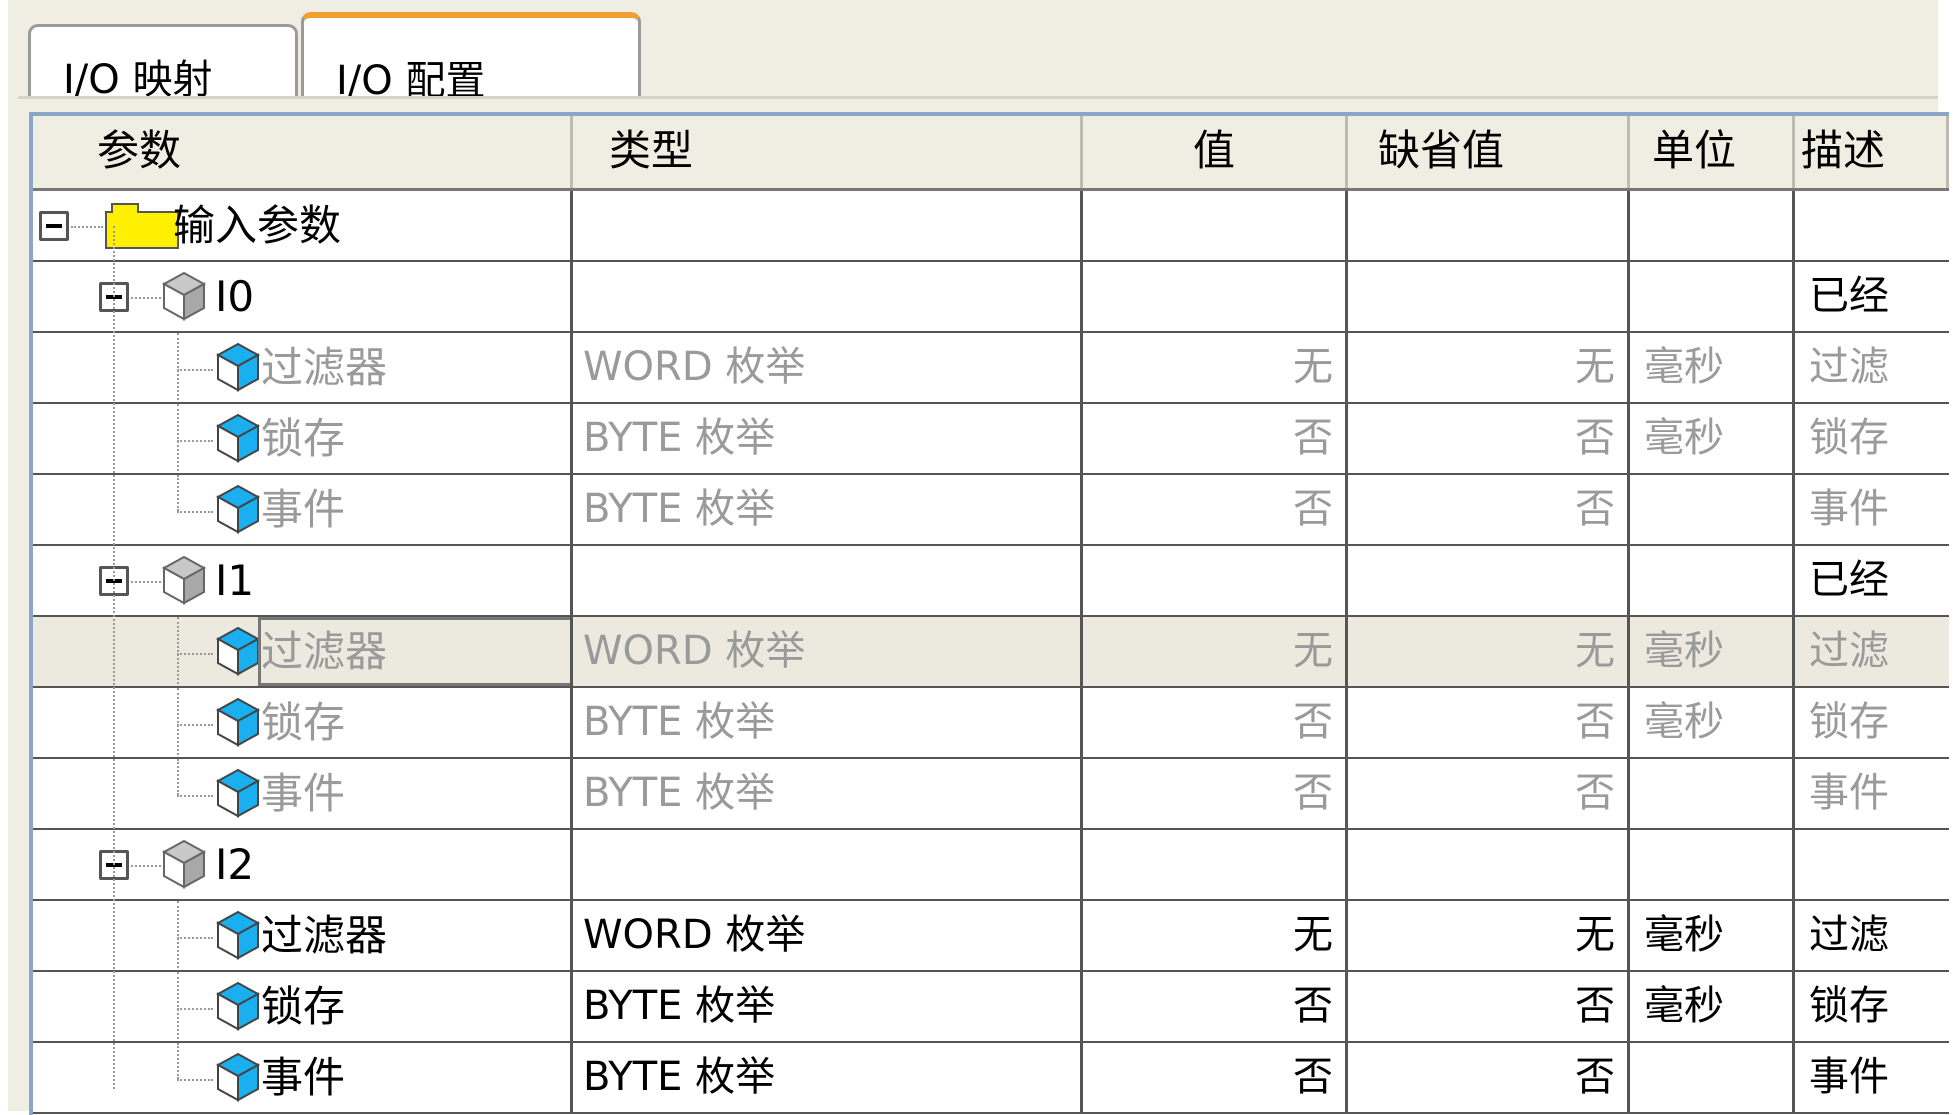  What do you see at coordinates (1872, 152) in the screenshot?
I see `column-header-desc: 描述` at bounding box center [1872, 152].